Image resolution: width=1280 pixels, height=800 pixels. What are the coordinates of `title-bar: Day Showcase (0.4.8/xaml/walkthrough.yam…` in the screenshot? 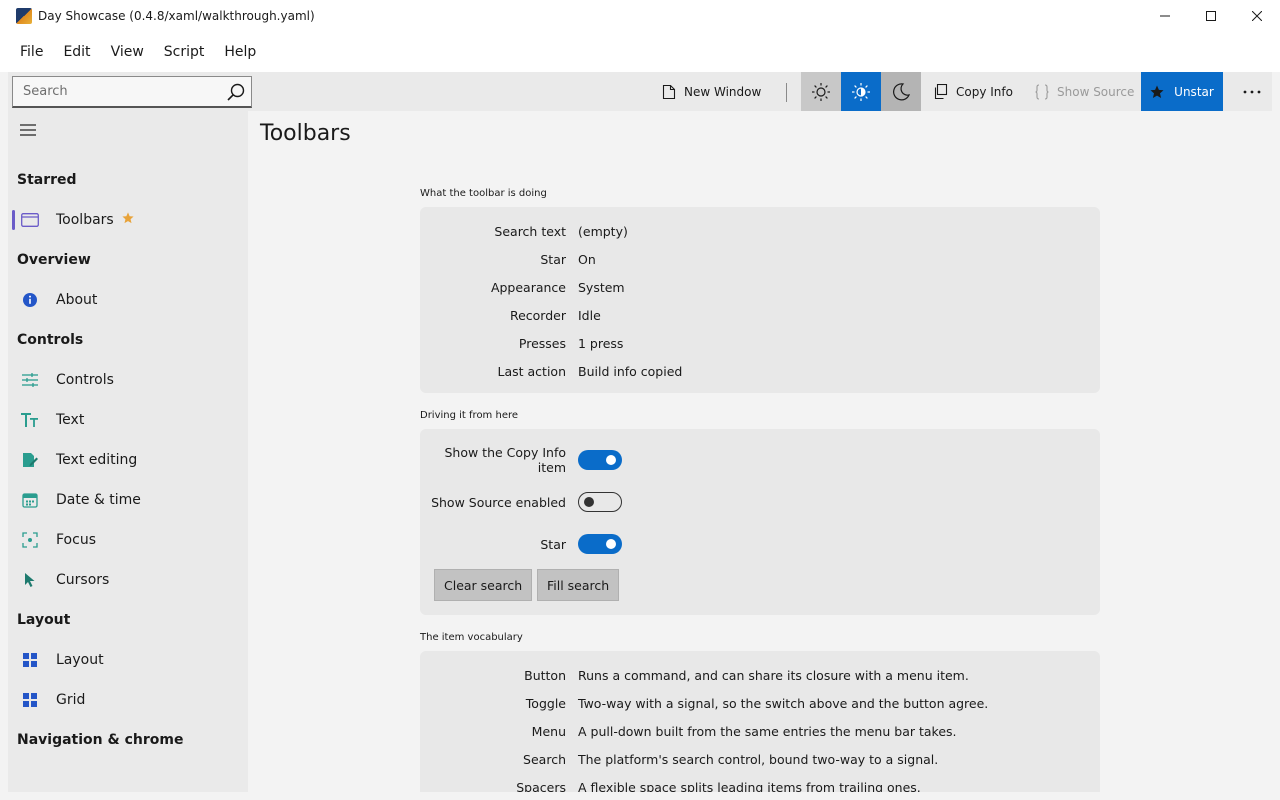 It's located at (640, 16).